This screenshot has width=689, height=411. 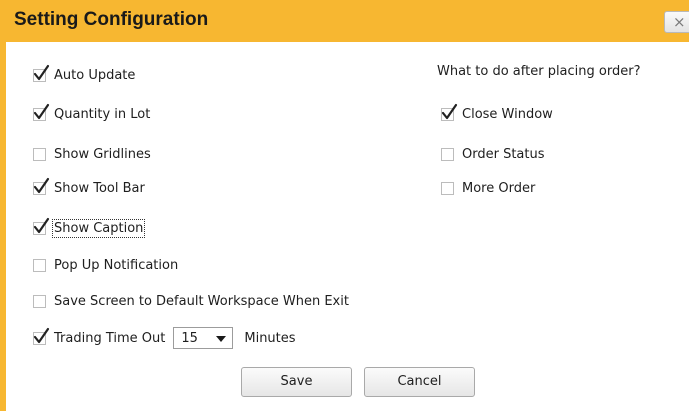 I want to click on close-window-label: Close Window, so click(x=507, y=114).